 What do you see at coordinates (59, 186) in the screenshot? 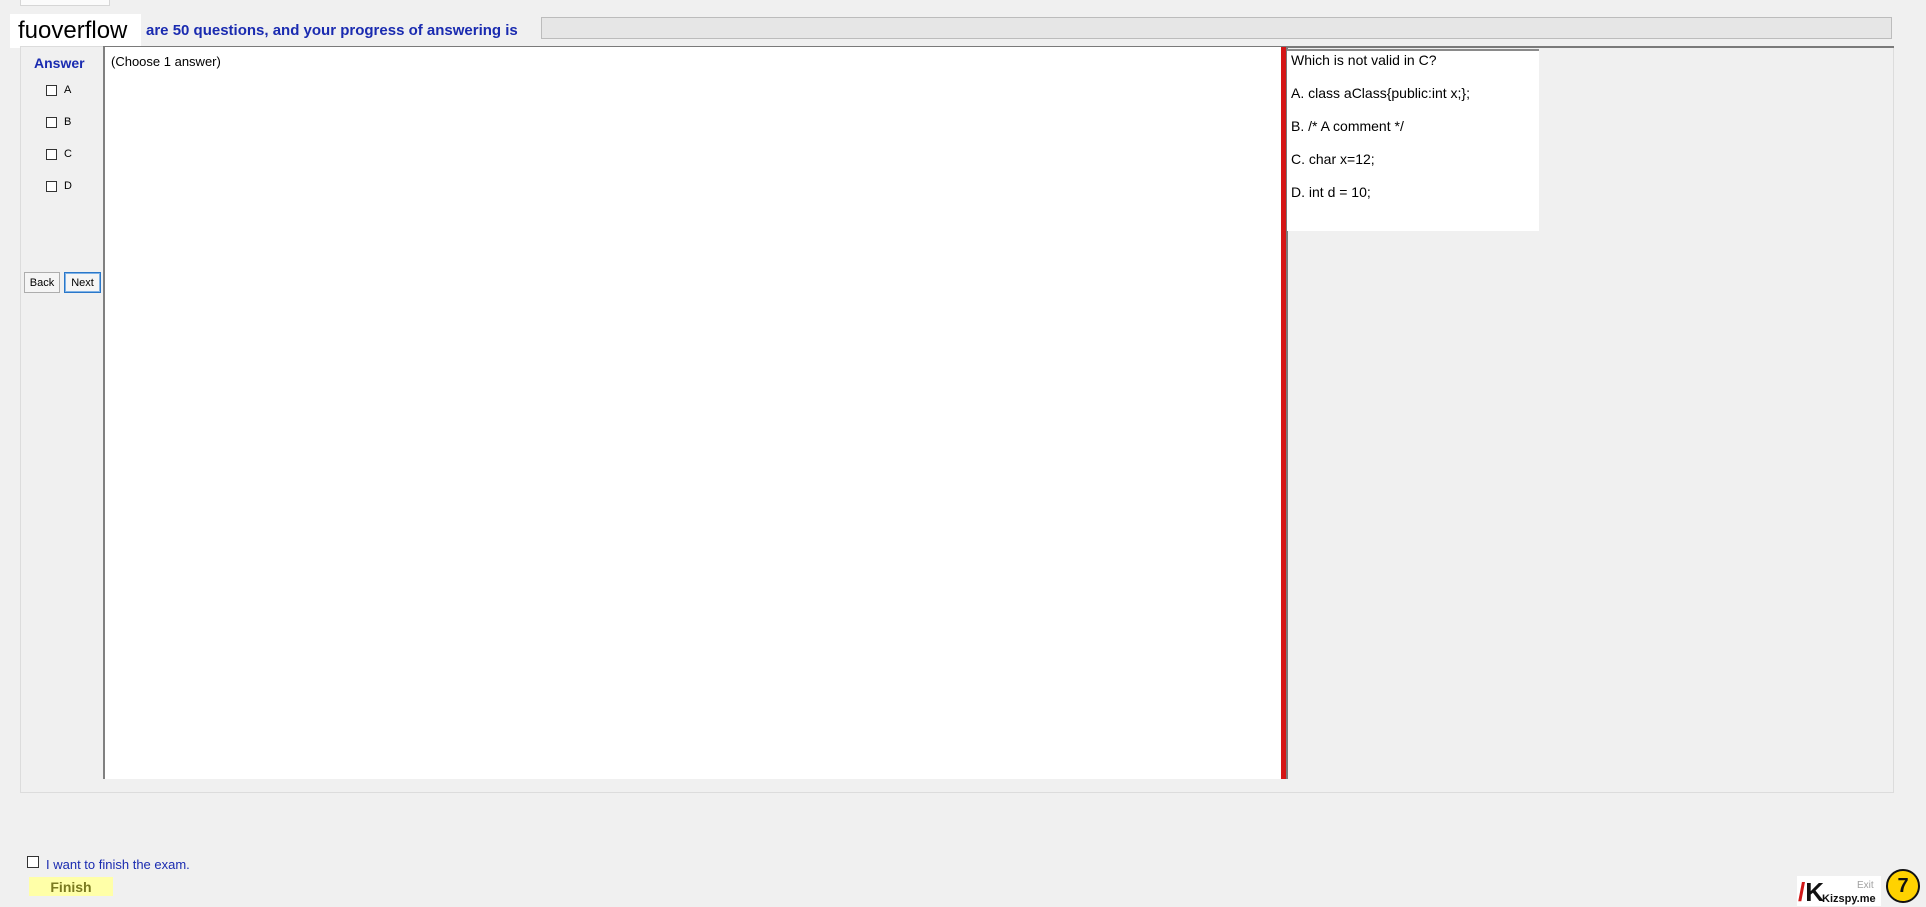
I see `answer-option-d: D` at bounding box center [59, 186].